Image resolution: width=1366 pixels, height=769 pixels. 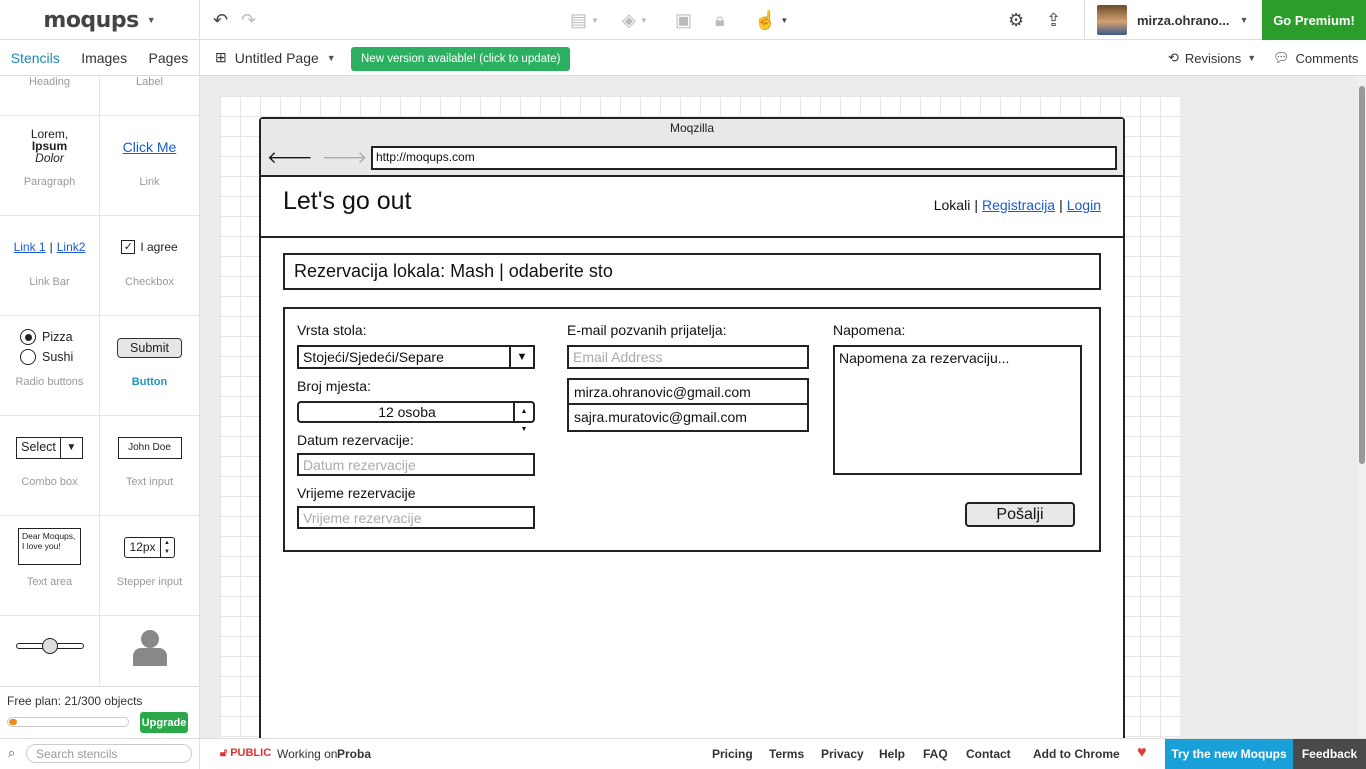 I want to click on preview-text: I love you!, so click(x=41, y=546).